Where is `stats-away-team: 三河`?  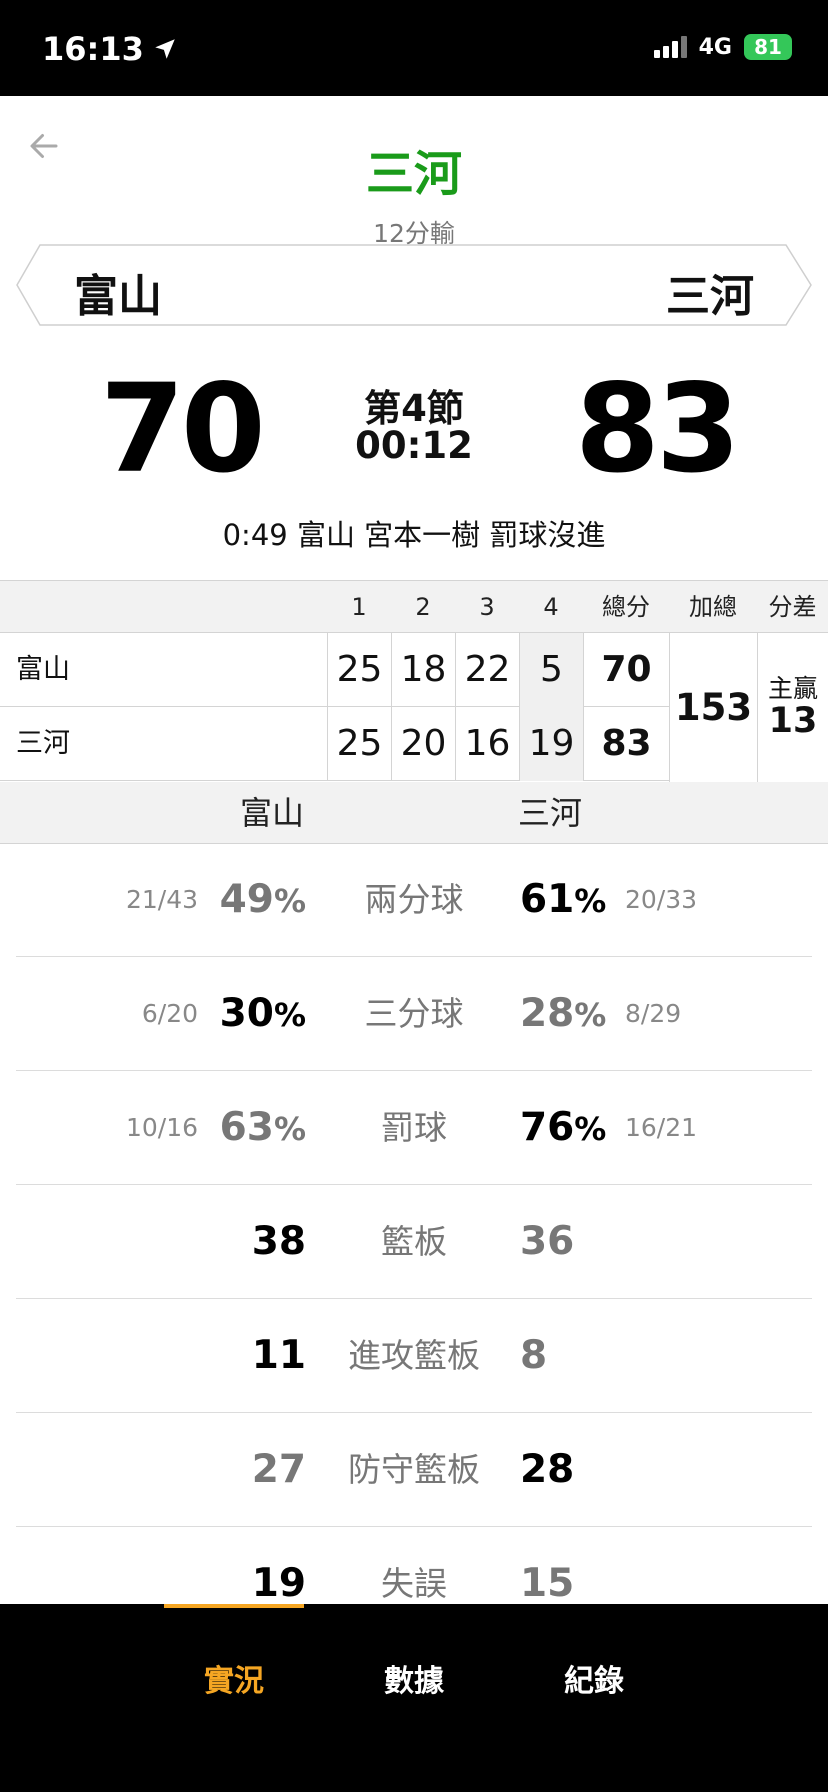 stats-away-team: 三河 is located at coordinates (550, 813).